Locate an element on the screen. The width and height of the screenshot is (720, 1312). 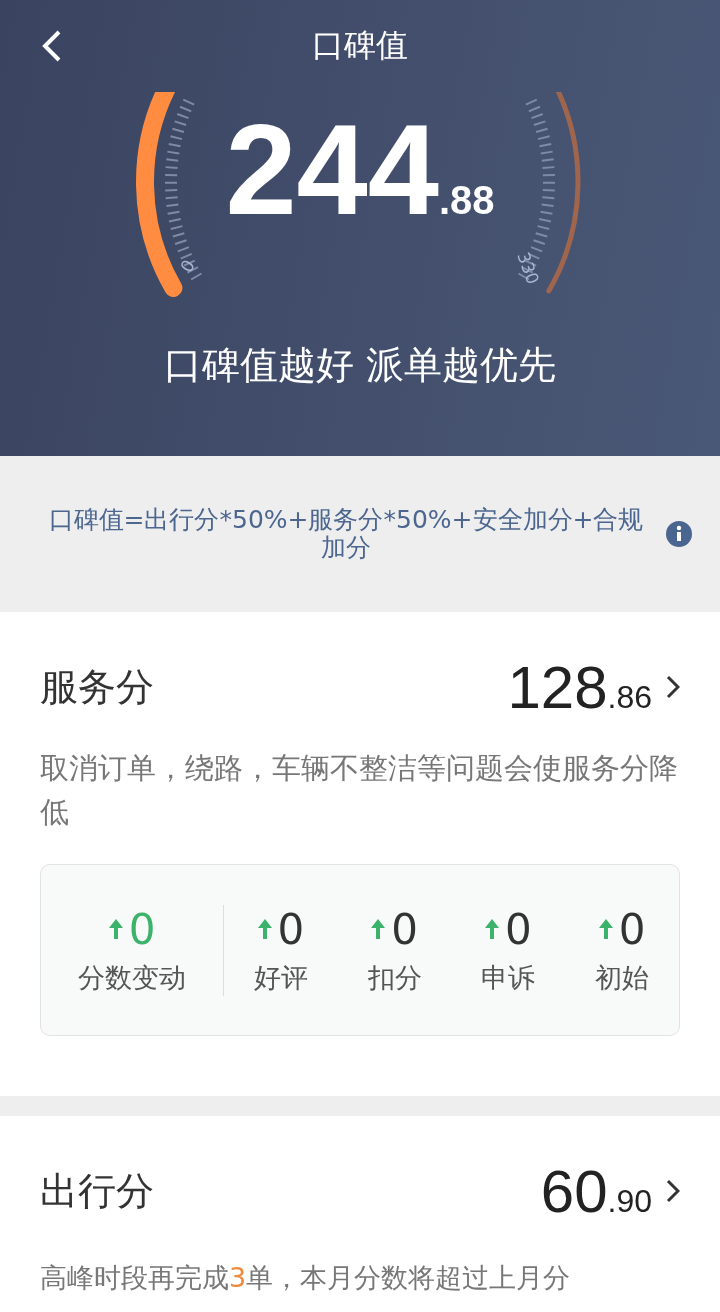
gauge-max-label: 330 is located at coordinates (528, 268).